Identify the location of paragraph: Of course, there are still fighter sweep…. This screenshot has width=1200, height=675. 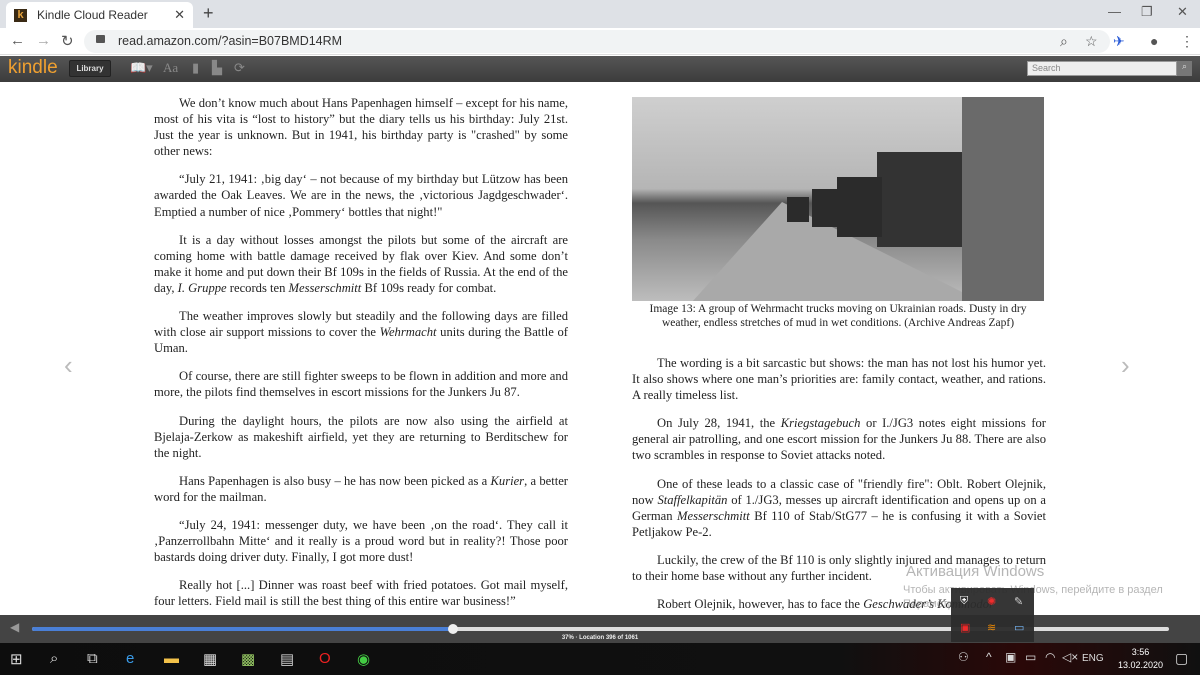
(361, 384).